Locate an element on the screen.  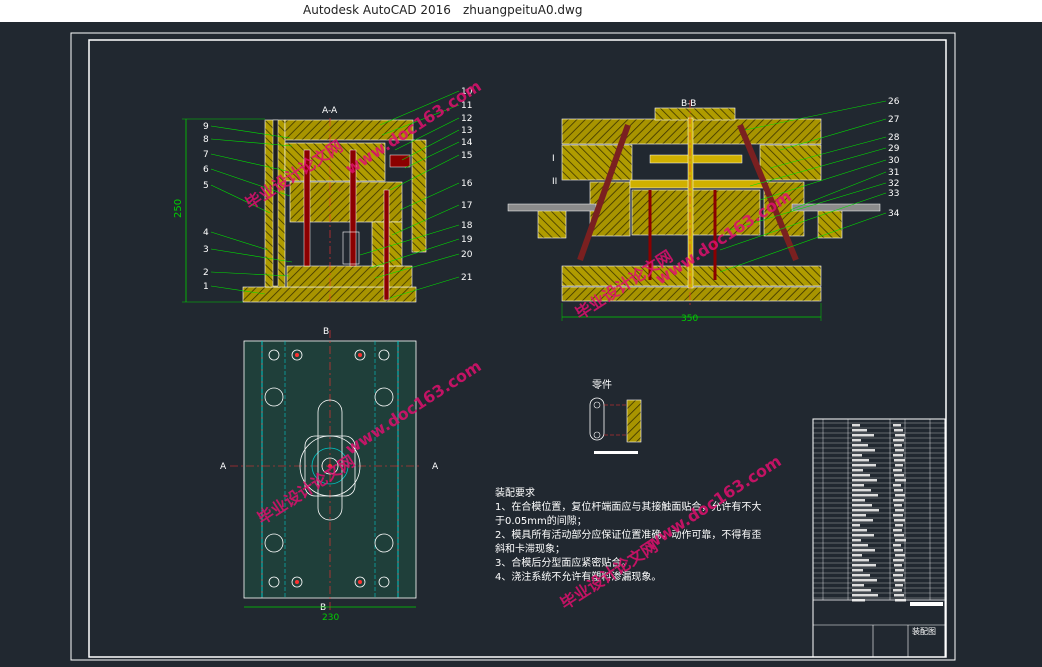
callout-20: 20 is located at coordinates (467, 255).